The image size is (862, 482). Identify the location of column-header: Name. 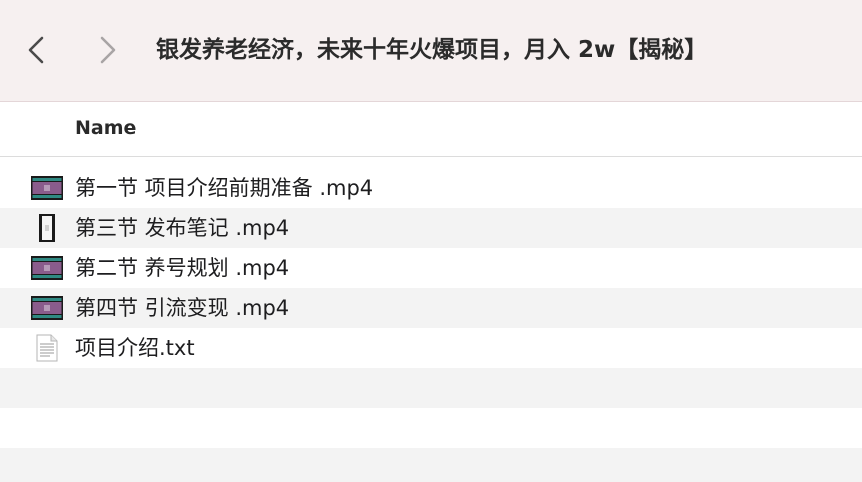
(431, 130).